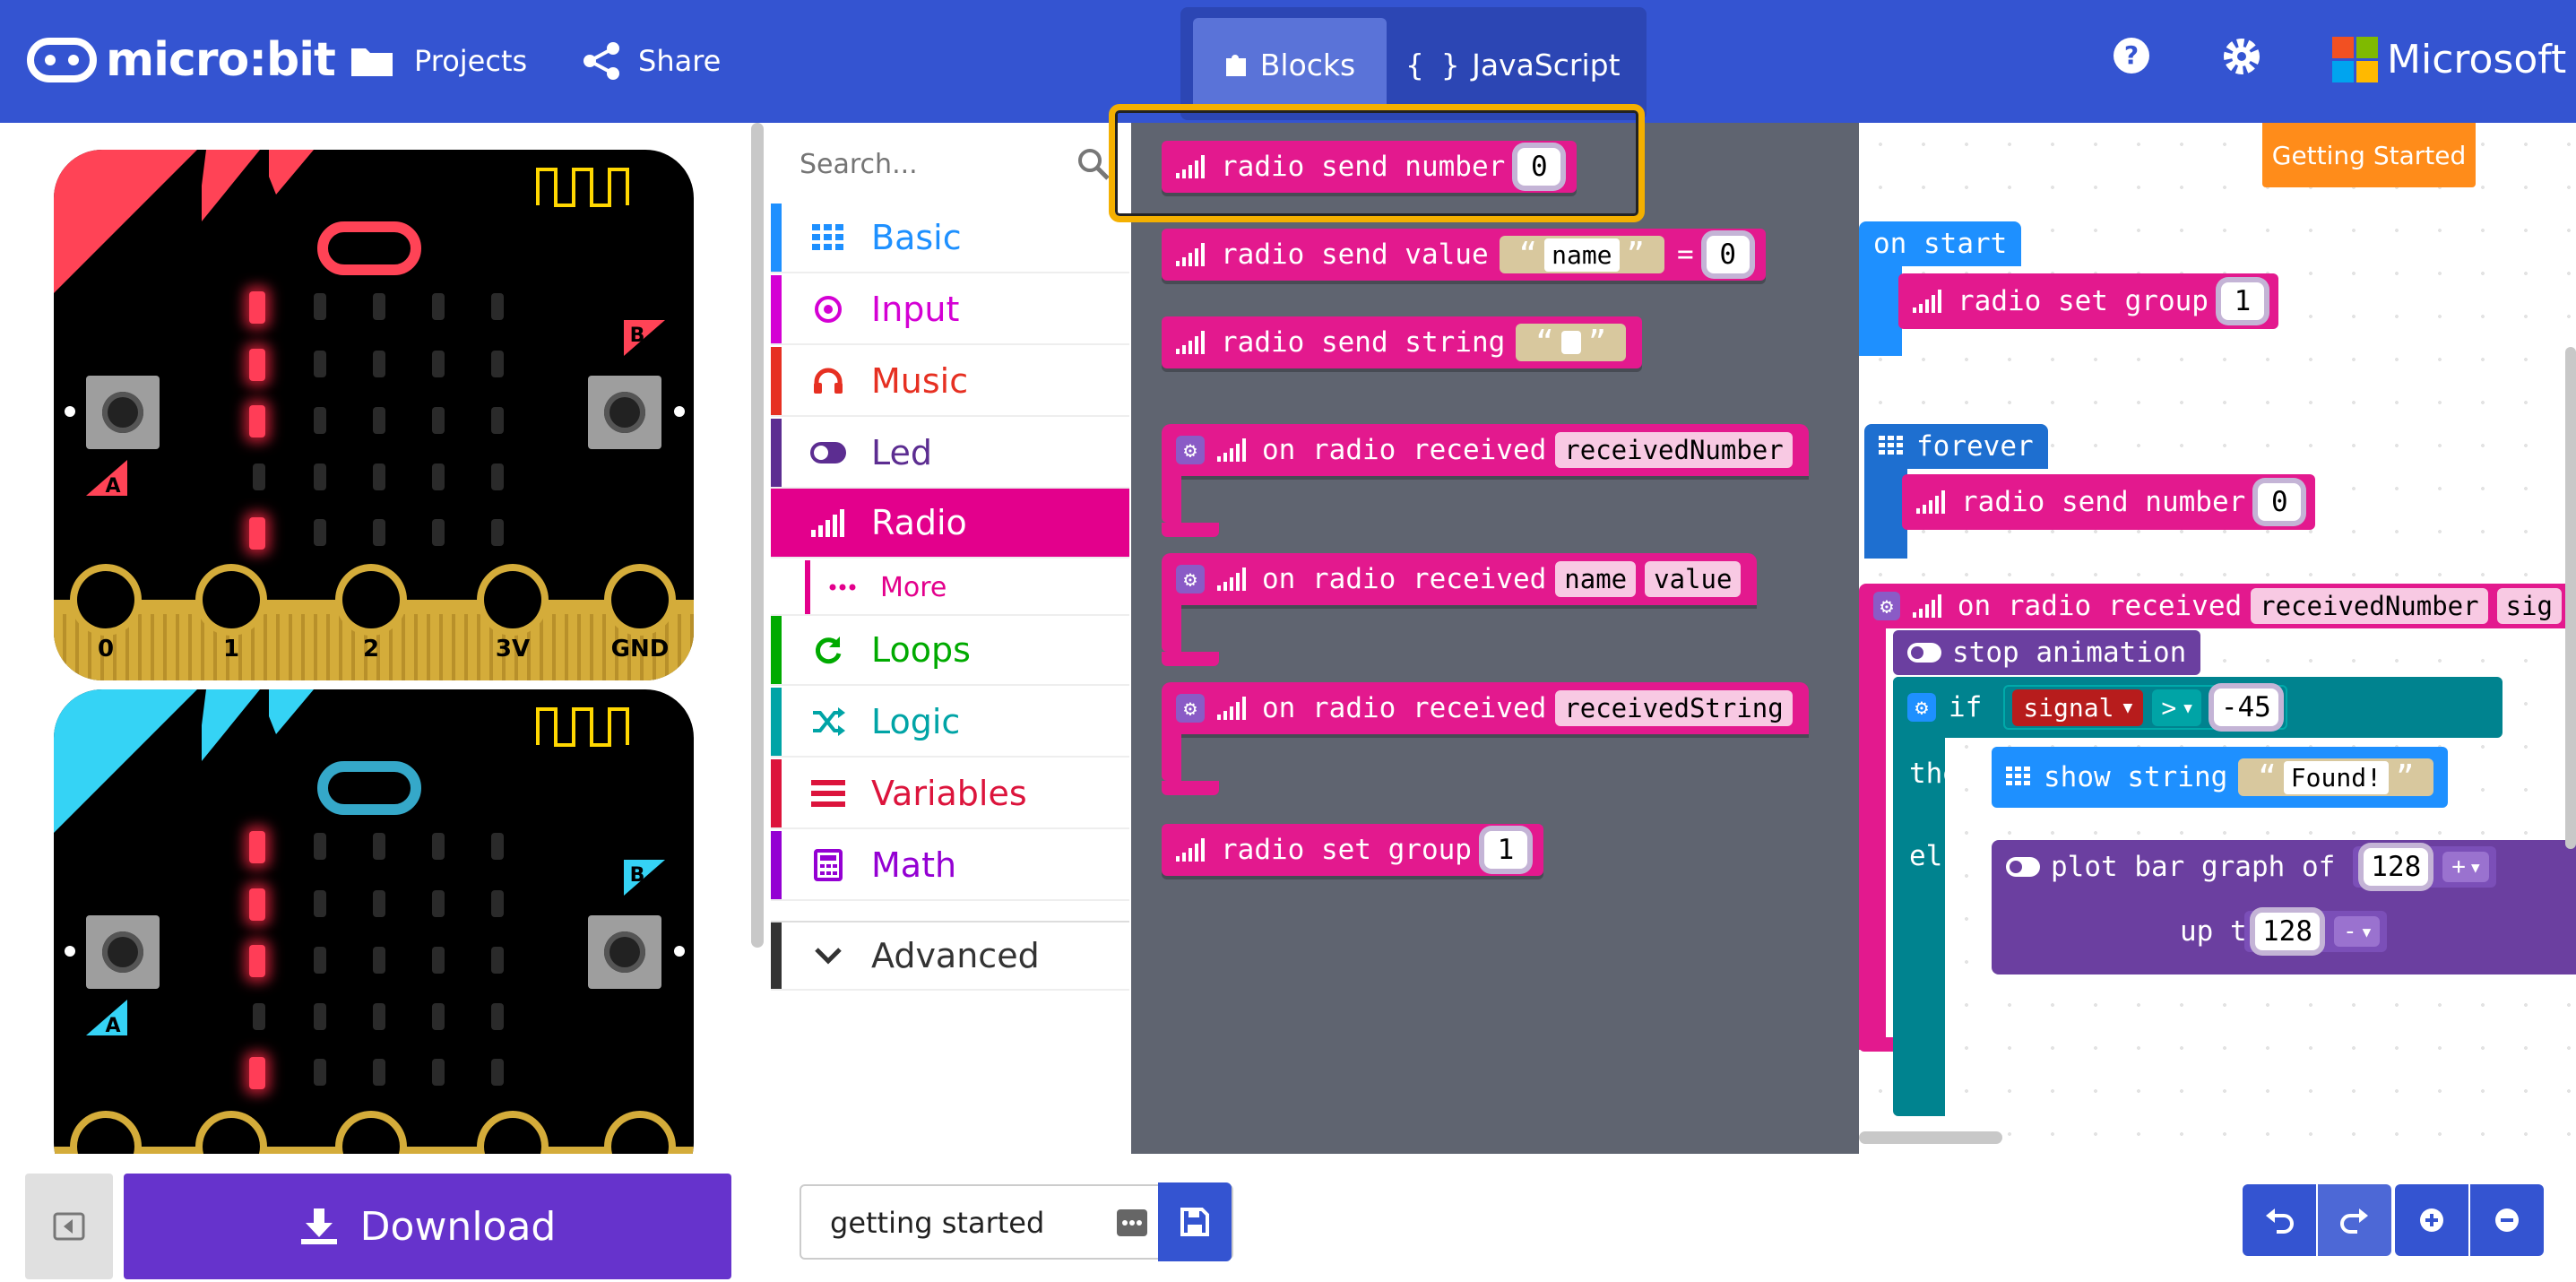 This screenshot has height=1282, width=2576. Describe the element at coordinates (1132, 1222) in the screenshot. I see `dots-icon` at that location.